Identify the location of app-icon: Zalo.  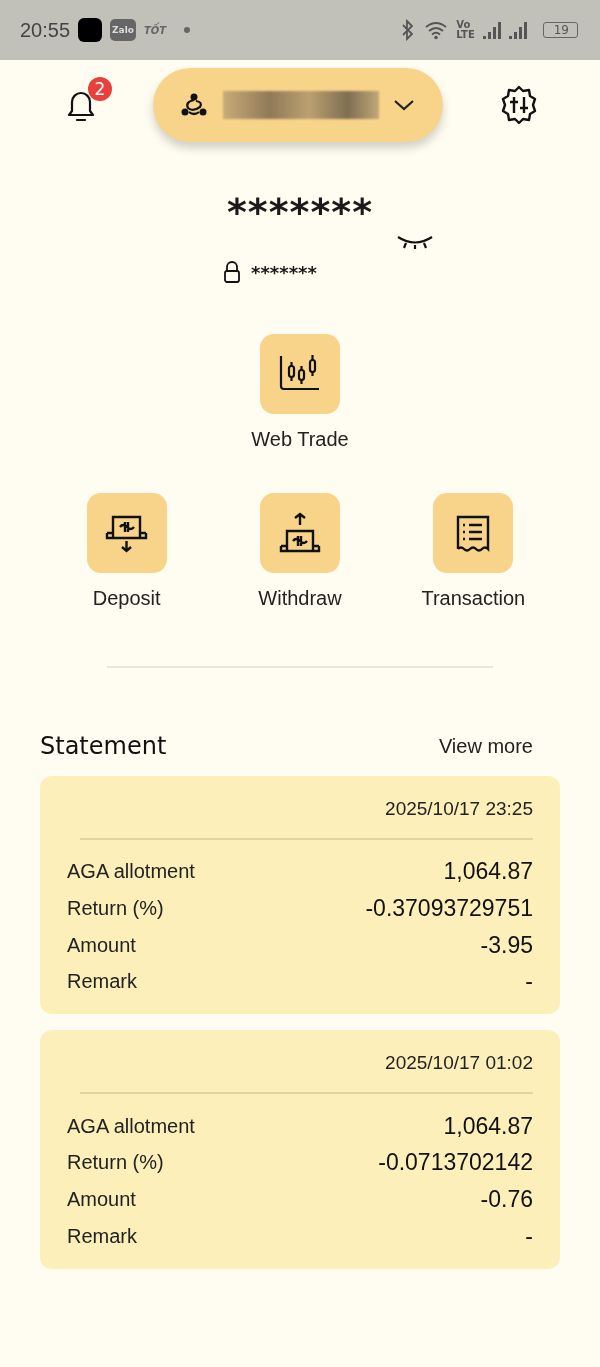
(123, 30).